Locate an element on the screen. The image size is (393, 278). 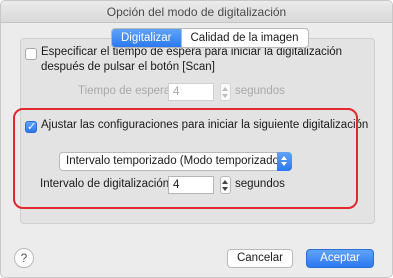
tab-bar: Digitalizar Calidad de la imagen is located at coordinates (210, 38).